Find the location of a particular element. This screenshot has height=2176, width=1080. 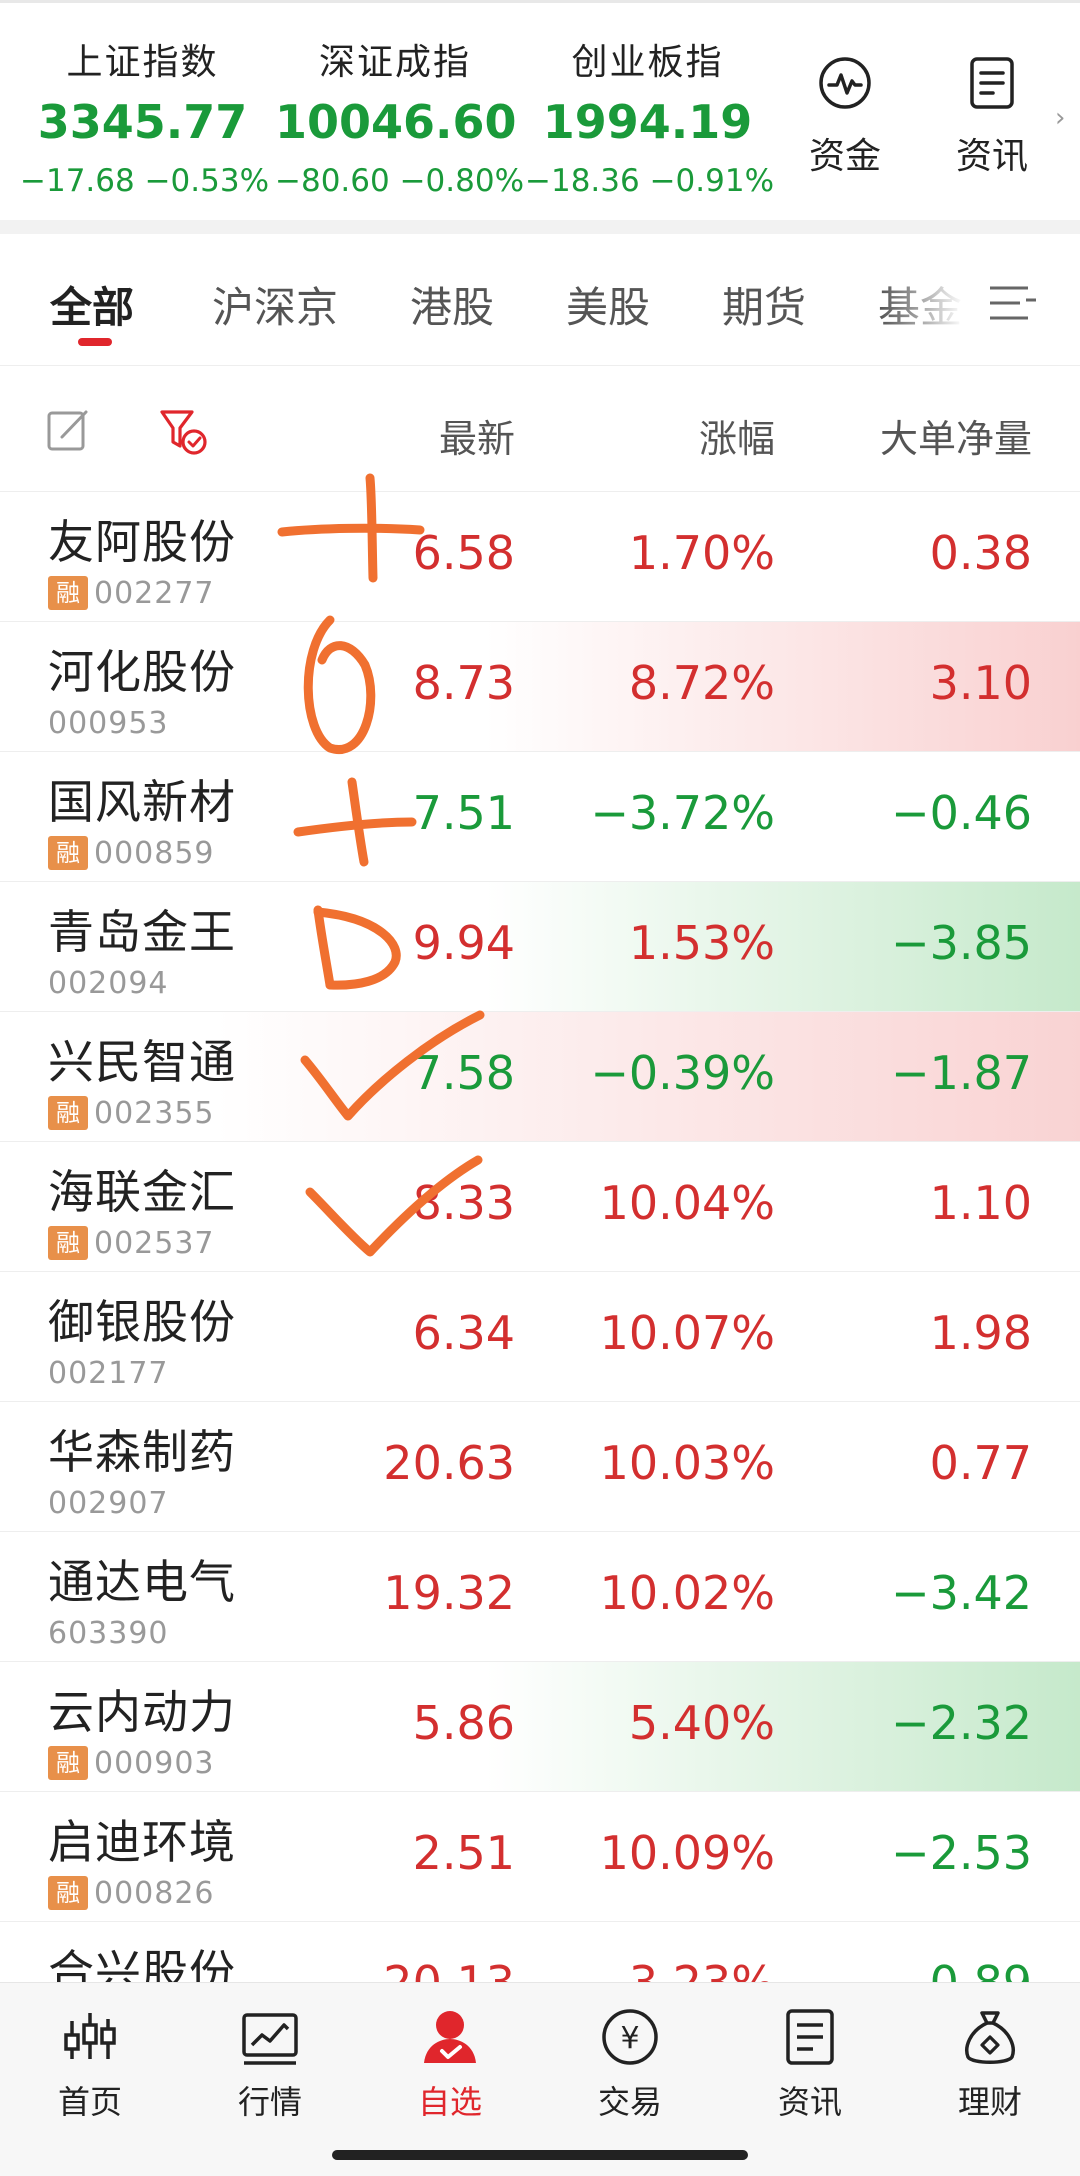

stock-price: 2.51 is located at coordinates (463, 1853).